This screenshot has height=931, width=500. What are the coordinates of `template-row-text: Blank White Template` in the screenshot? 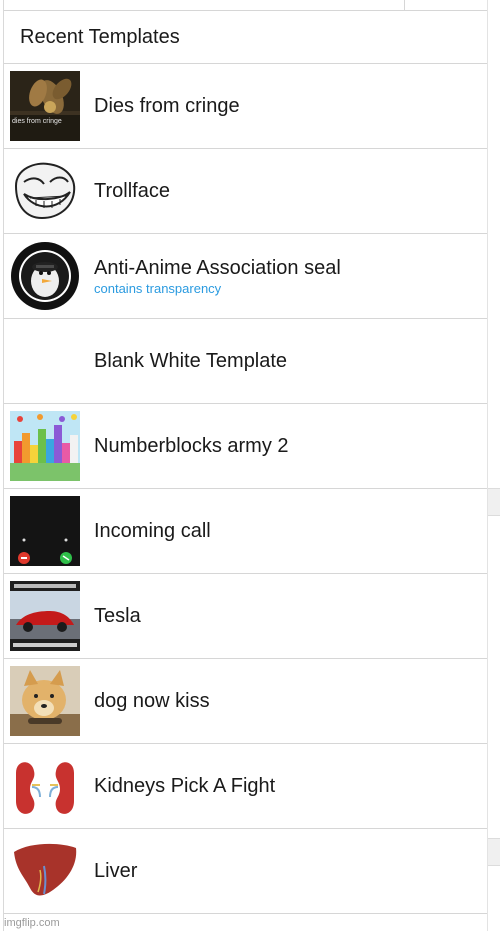 It's located at (190, 361).